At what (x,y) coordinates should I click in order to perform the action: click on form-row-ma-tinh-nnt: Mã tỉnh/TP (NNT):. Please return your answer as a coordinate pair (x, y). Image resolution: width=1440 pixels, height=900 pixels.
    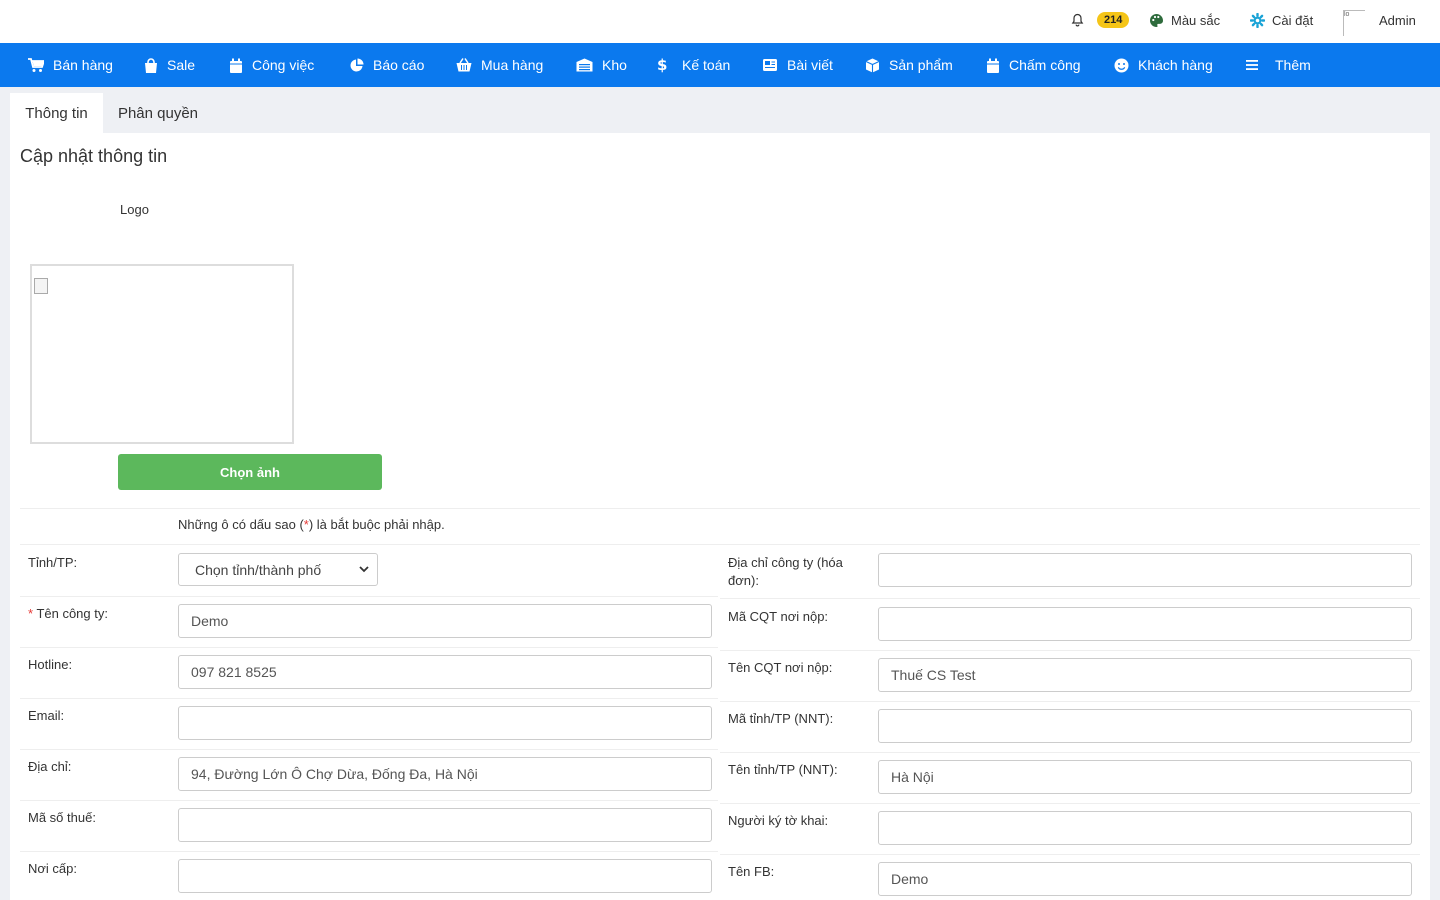
    Looking at the image, I should click on (1070, 727).